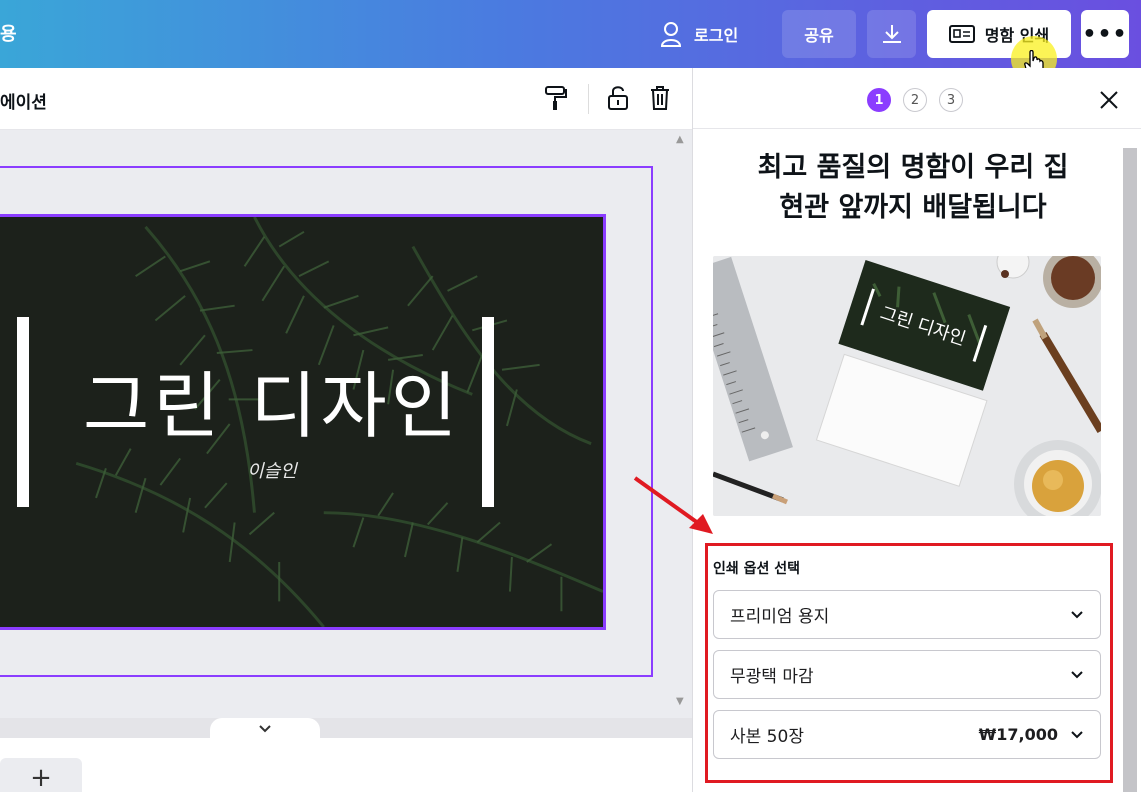  What do you see at coordinates (716, 35) in the screenshot?
I see `login-label: 로그인` at bounding box center [716, 35].